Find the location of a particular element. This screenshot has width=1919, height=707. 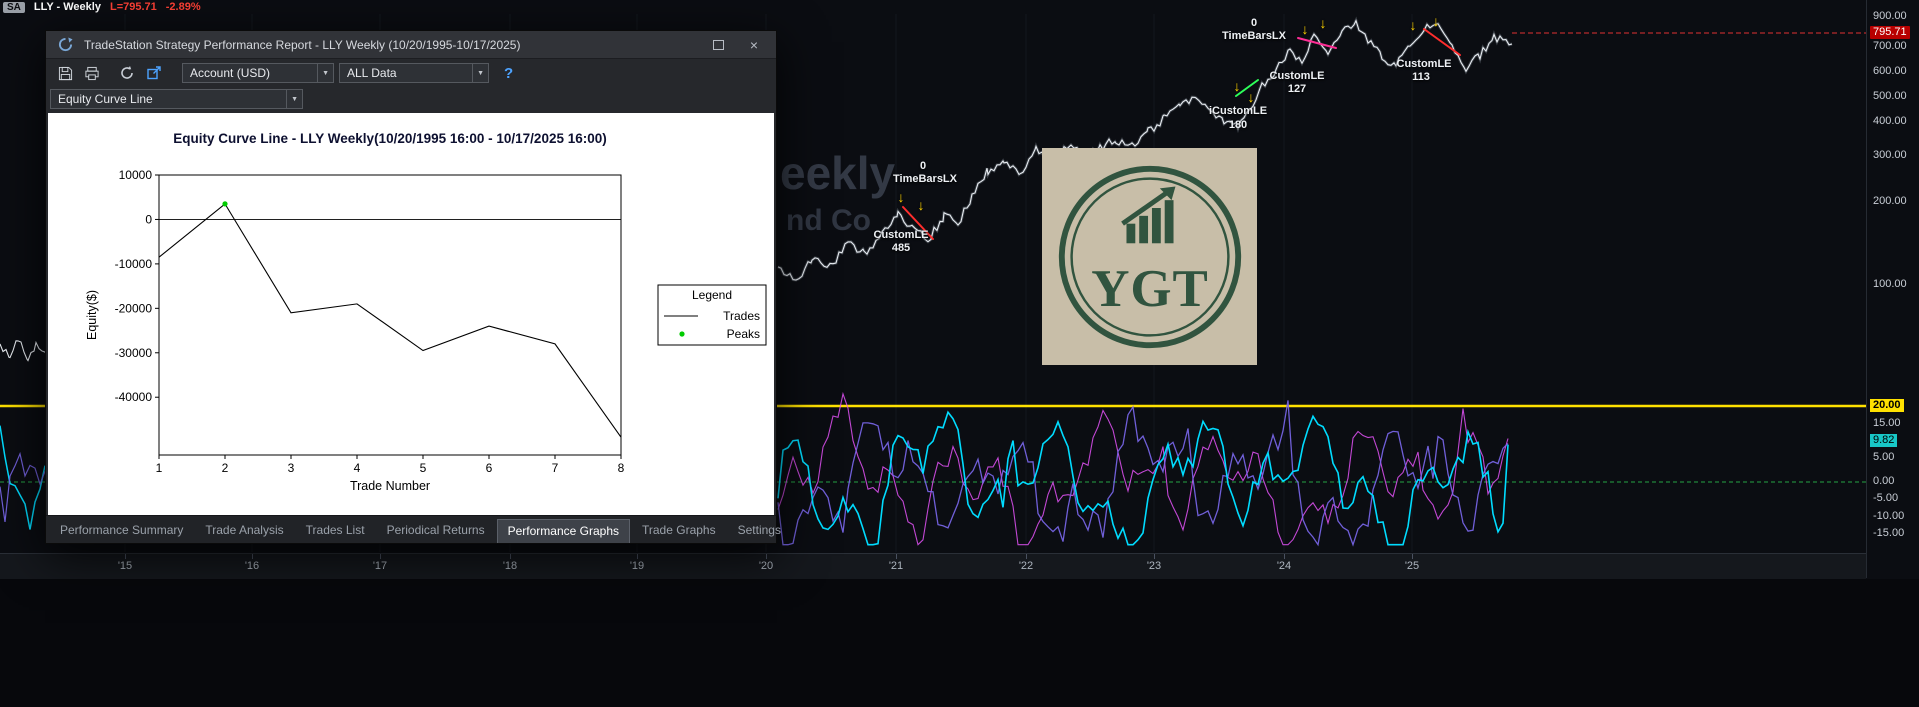

print-button is located at coordinates (92, 73).